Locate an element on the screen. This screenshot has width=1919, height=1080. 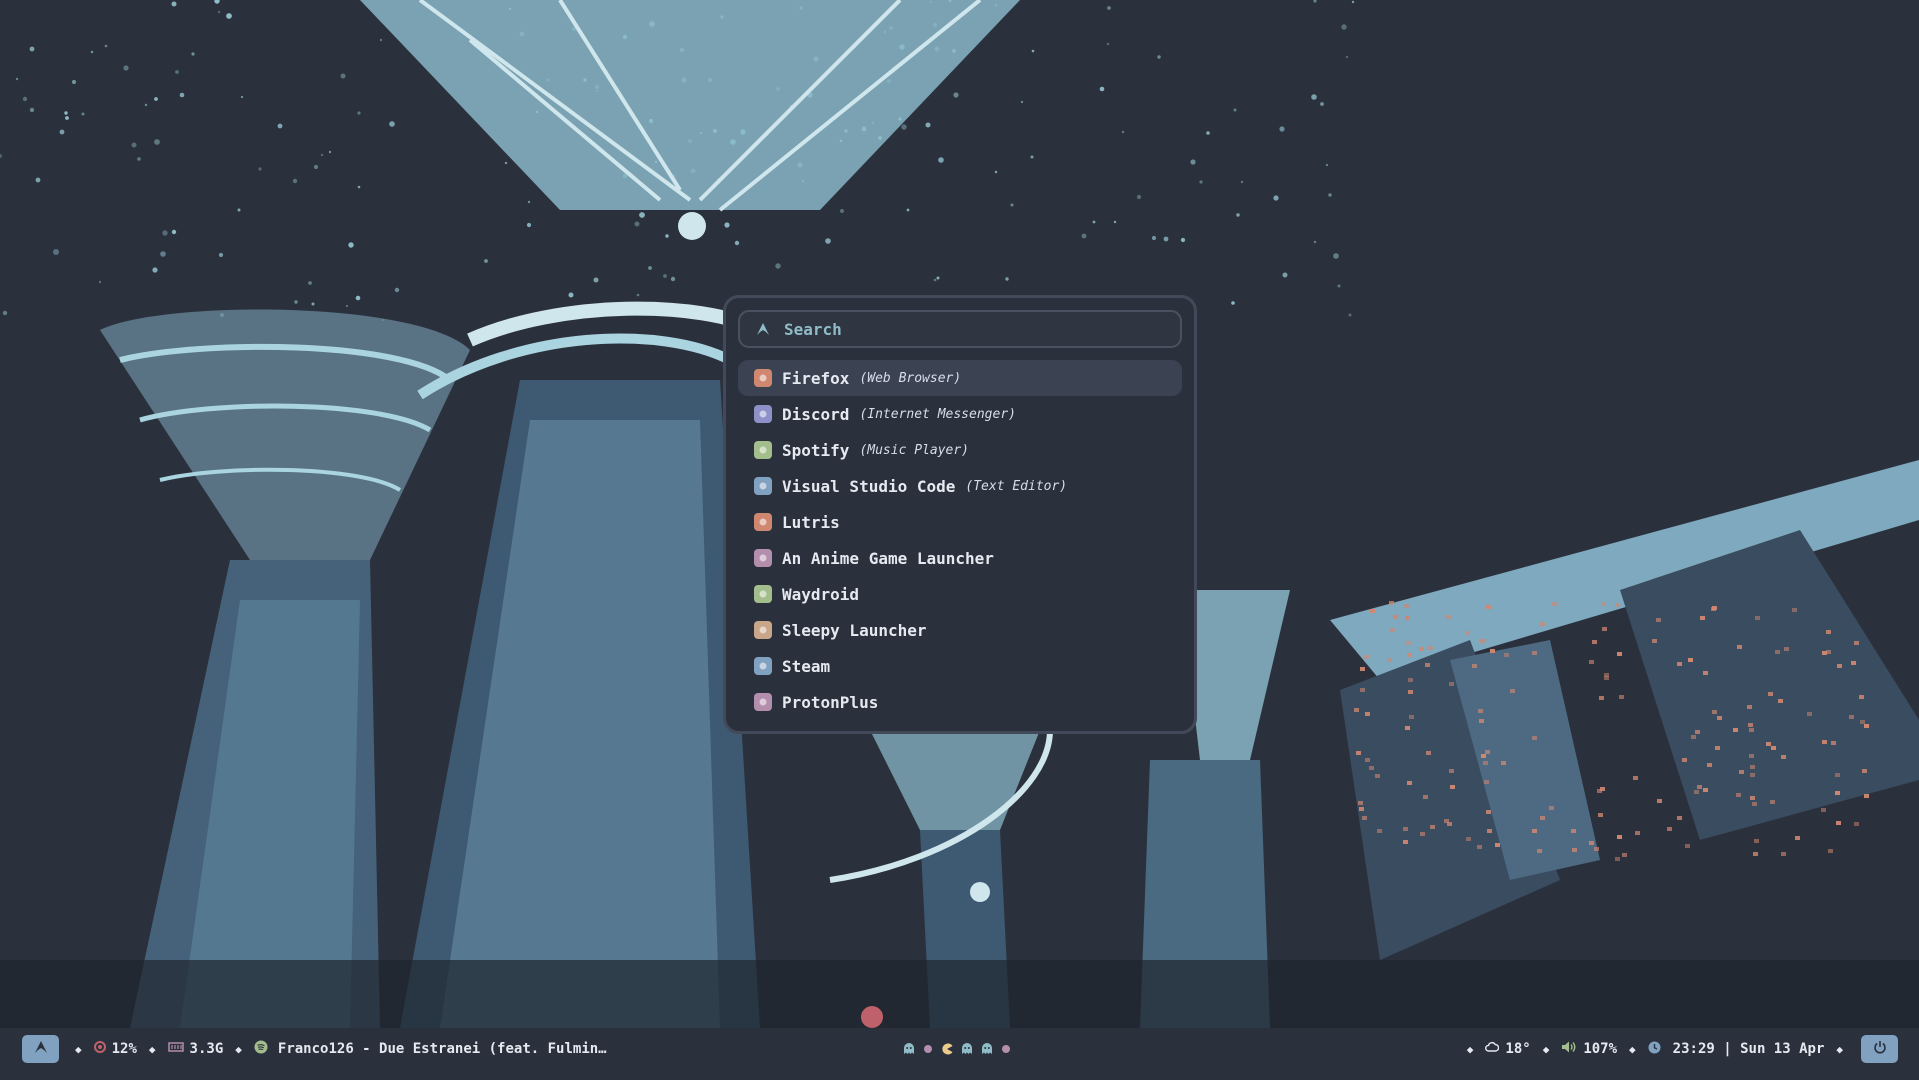
app-name: Waydroid is located at coordinates (821, 594).